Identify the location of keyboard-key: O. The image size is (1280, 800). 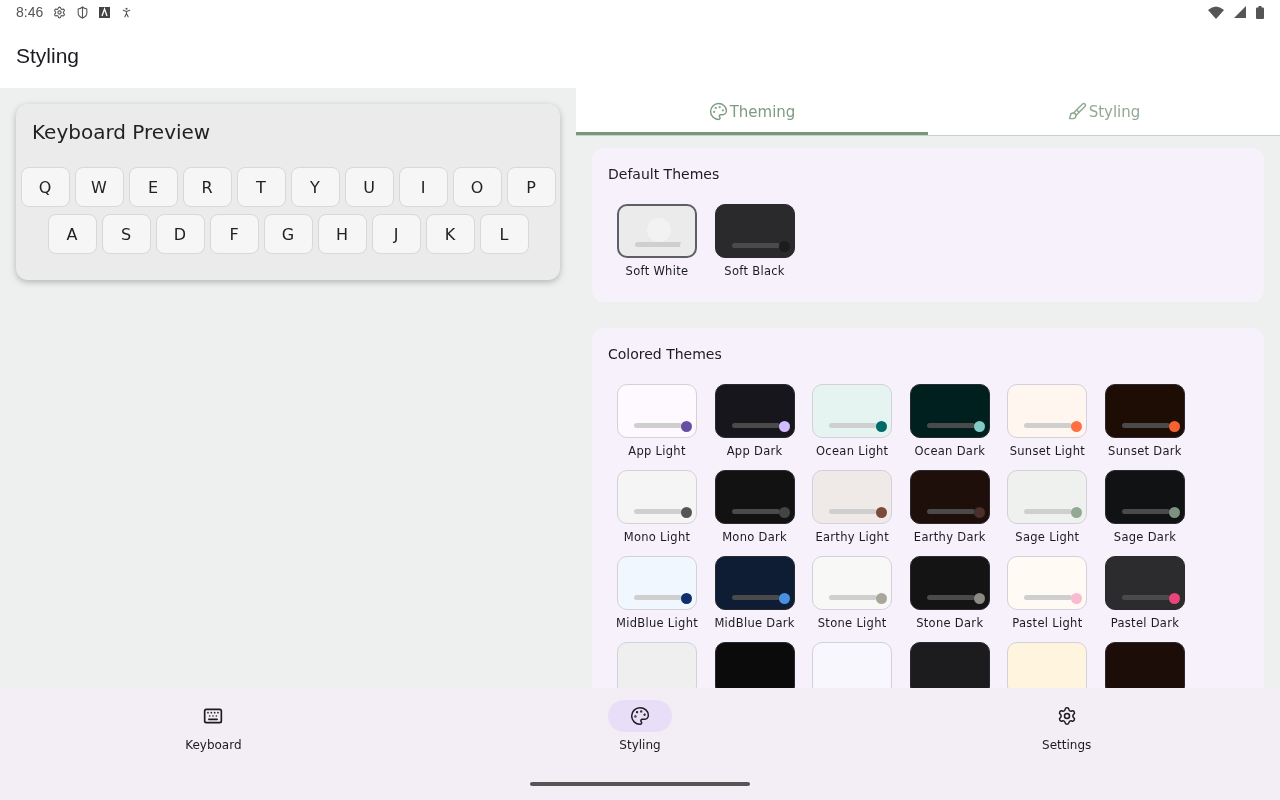
(477, 187).